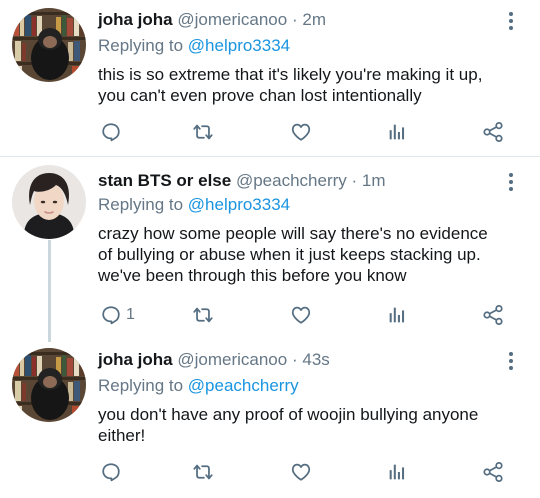 This screenshot has width=540, height=498. What do you see at coordinates (243, 385) in the screenshot?
I see `reply-mention-link: @peachcherry` at bounding box center [243, 385].